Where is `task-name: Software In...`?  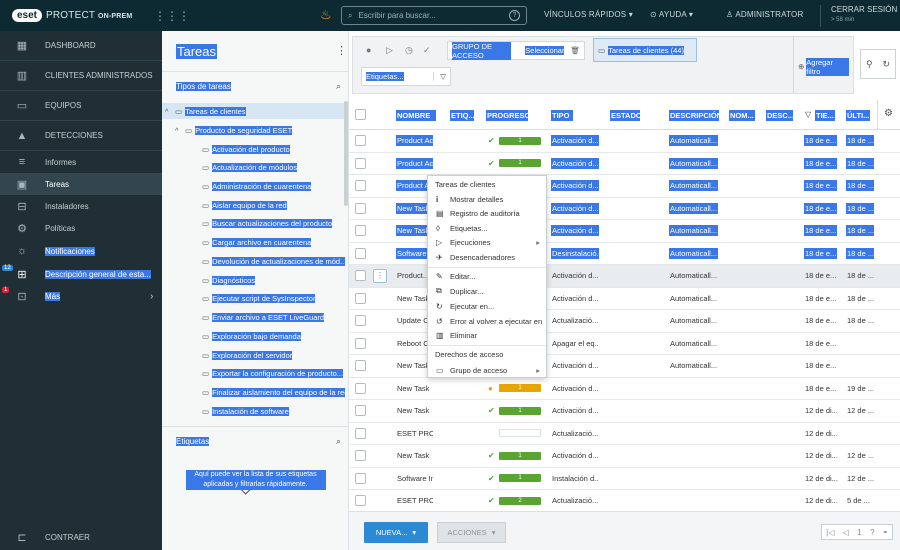
task-name: Software In... is located at coordinates (414, 478).